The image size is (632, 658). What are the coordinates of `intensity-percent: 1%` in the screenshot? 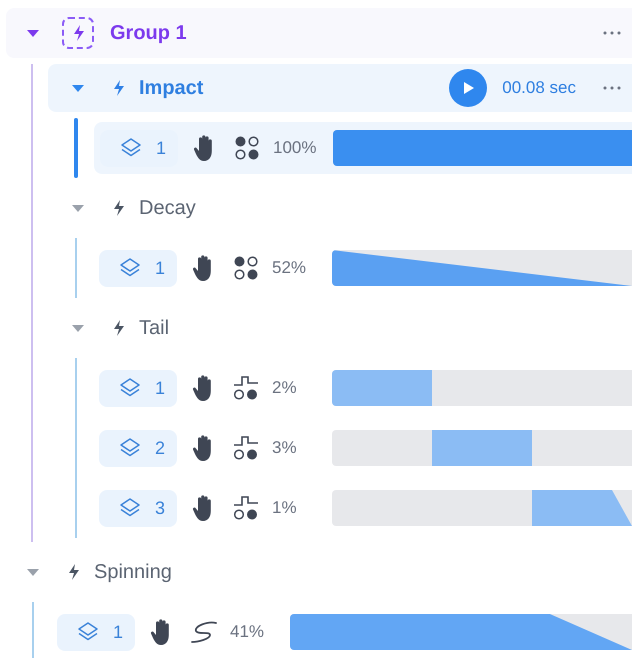 It's located at (285, 508).